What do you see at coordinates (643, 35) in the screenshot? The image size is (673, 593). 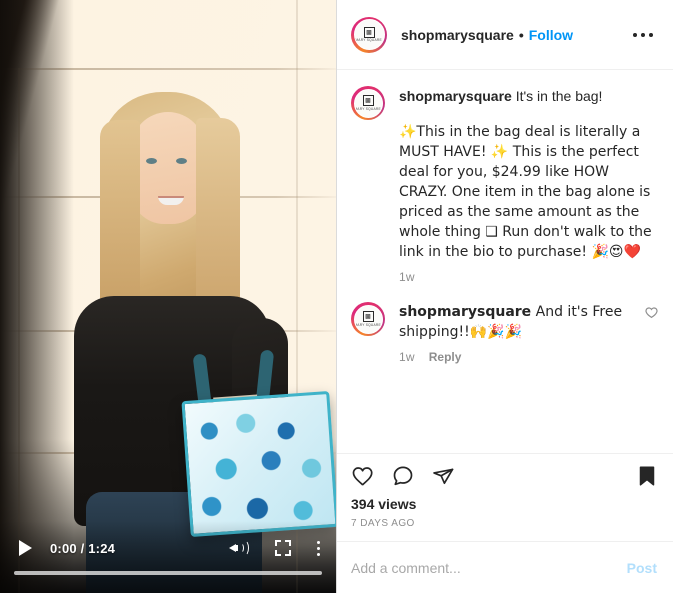 I see `post-more-options-icon` at bounding box center [643, 35].